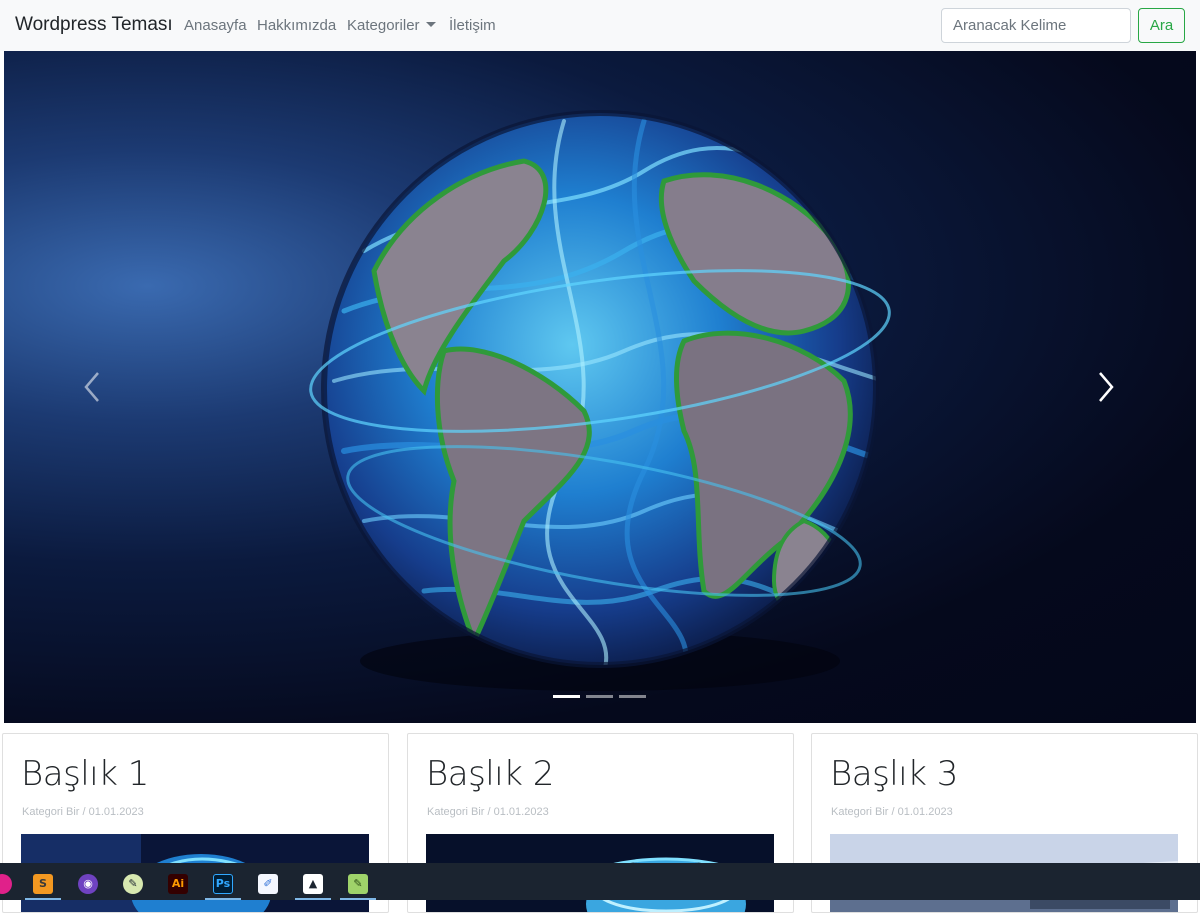 The height and width of the screenshot is (913, 1200). I want to click on taskbar-app-2: S, so click(43, 883).